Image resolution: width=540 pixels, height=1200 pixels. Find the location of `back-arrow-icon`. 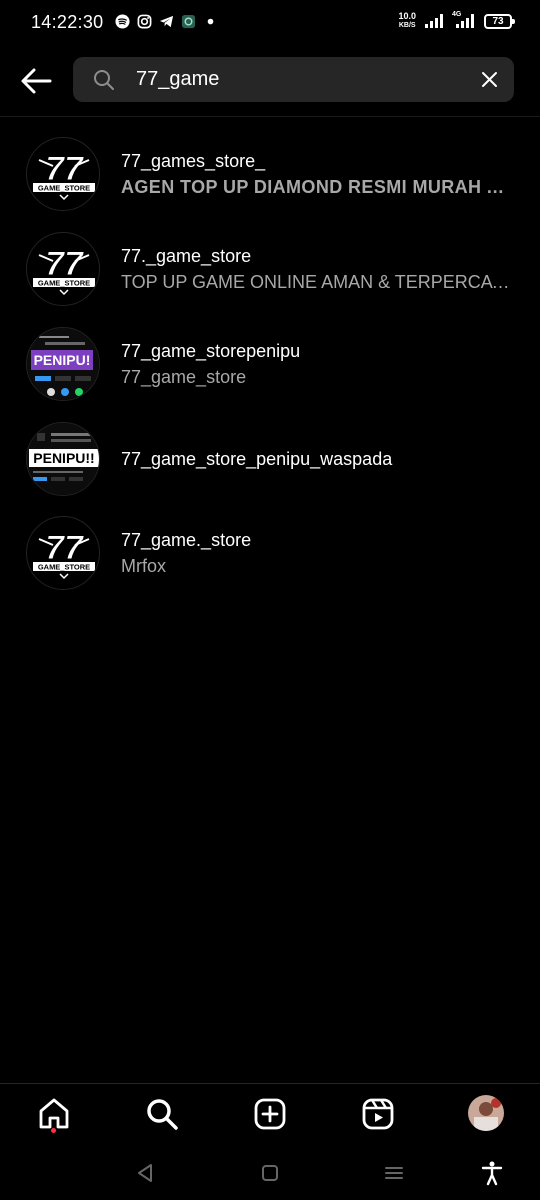

back-arrow-icon is located at coordinates (36, 81).